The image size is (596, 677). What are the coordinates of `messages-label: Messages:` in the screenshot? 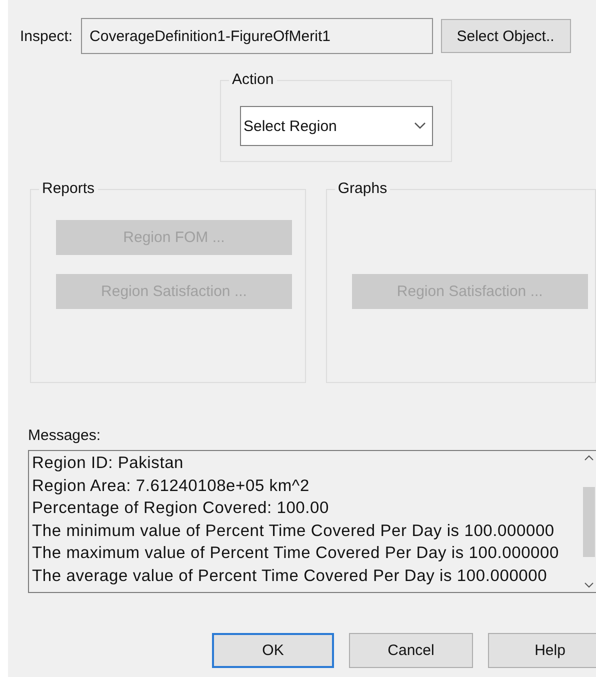 It's located at (65, 435).